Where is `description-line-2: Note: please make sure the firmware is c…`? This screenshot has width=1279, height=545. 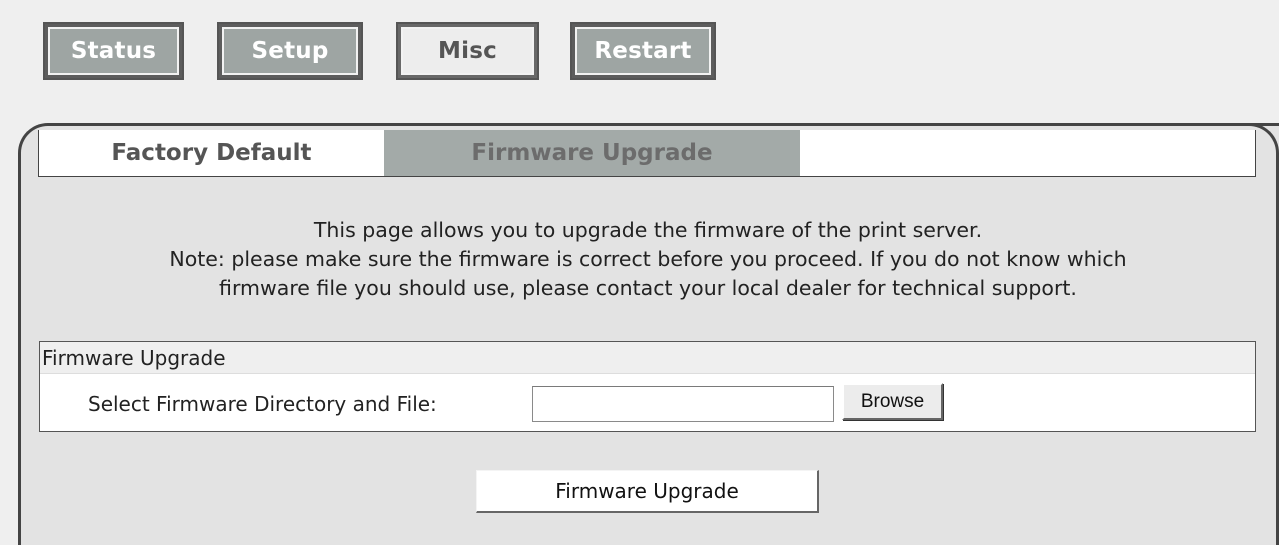 description-line-2: Note: please make sure the firmware is c… is located at coordinates (648, 259).